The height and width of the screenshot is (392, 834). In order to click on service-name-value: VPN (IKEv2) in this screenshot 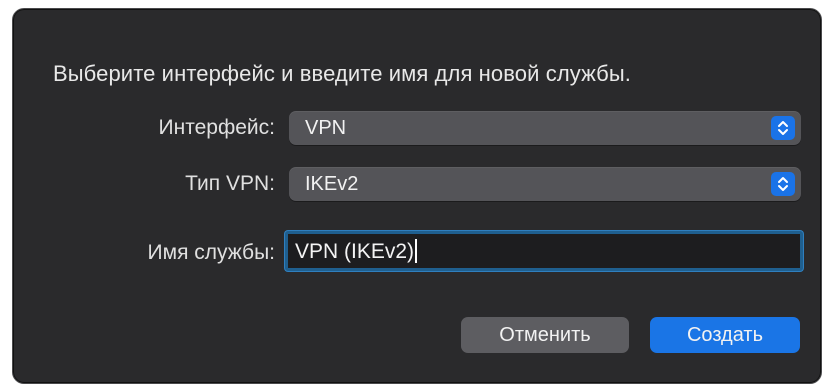, I will do `click(356, 251)`.